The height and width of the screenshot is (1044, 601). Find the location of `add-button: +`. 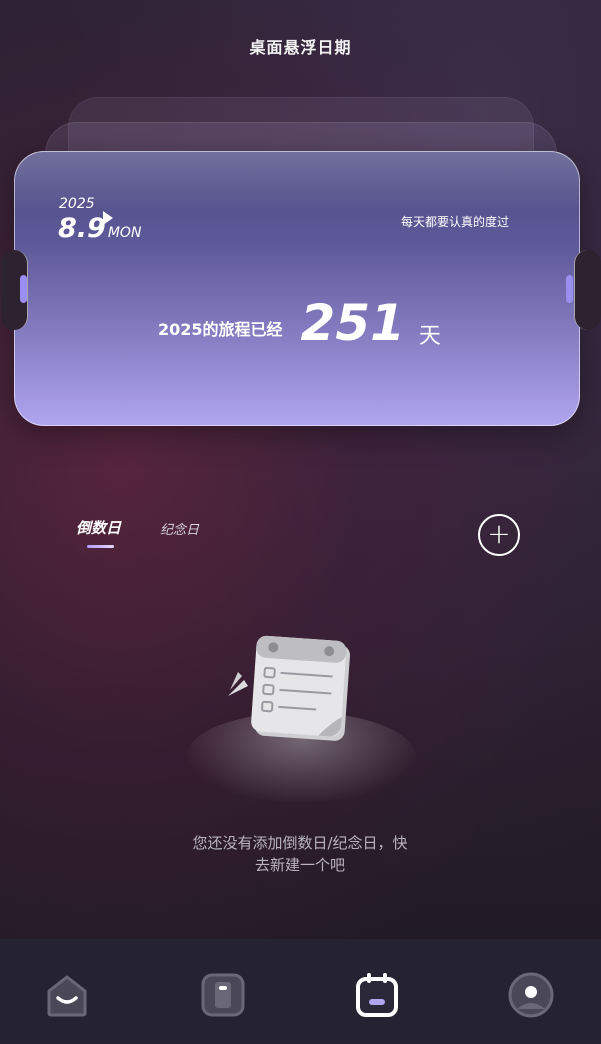

add-button: + is located at coordinates (499, 535).